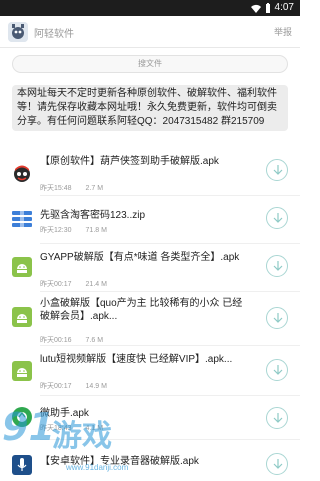 The width and height of the screenshot is (320, 481). I want to click on item-size: 71.8 M, so click(96, 230).